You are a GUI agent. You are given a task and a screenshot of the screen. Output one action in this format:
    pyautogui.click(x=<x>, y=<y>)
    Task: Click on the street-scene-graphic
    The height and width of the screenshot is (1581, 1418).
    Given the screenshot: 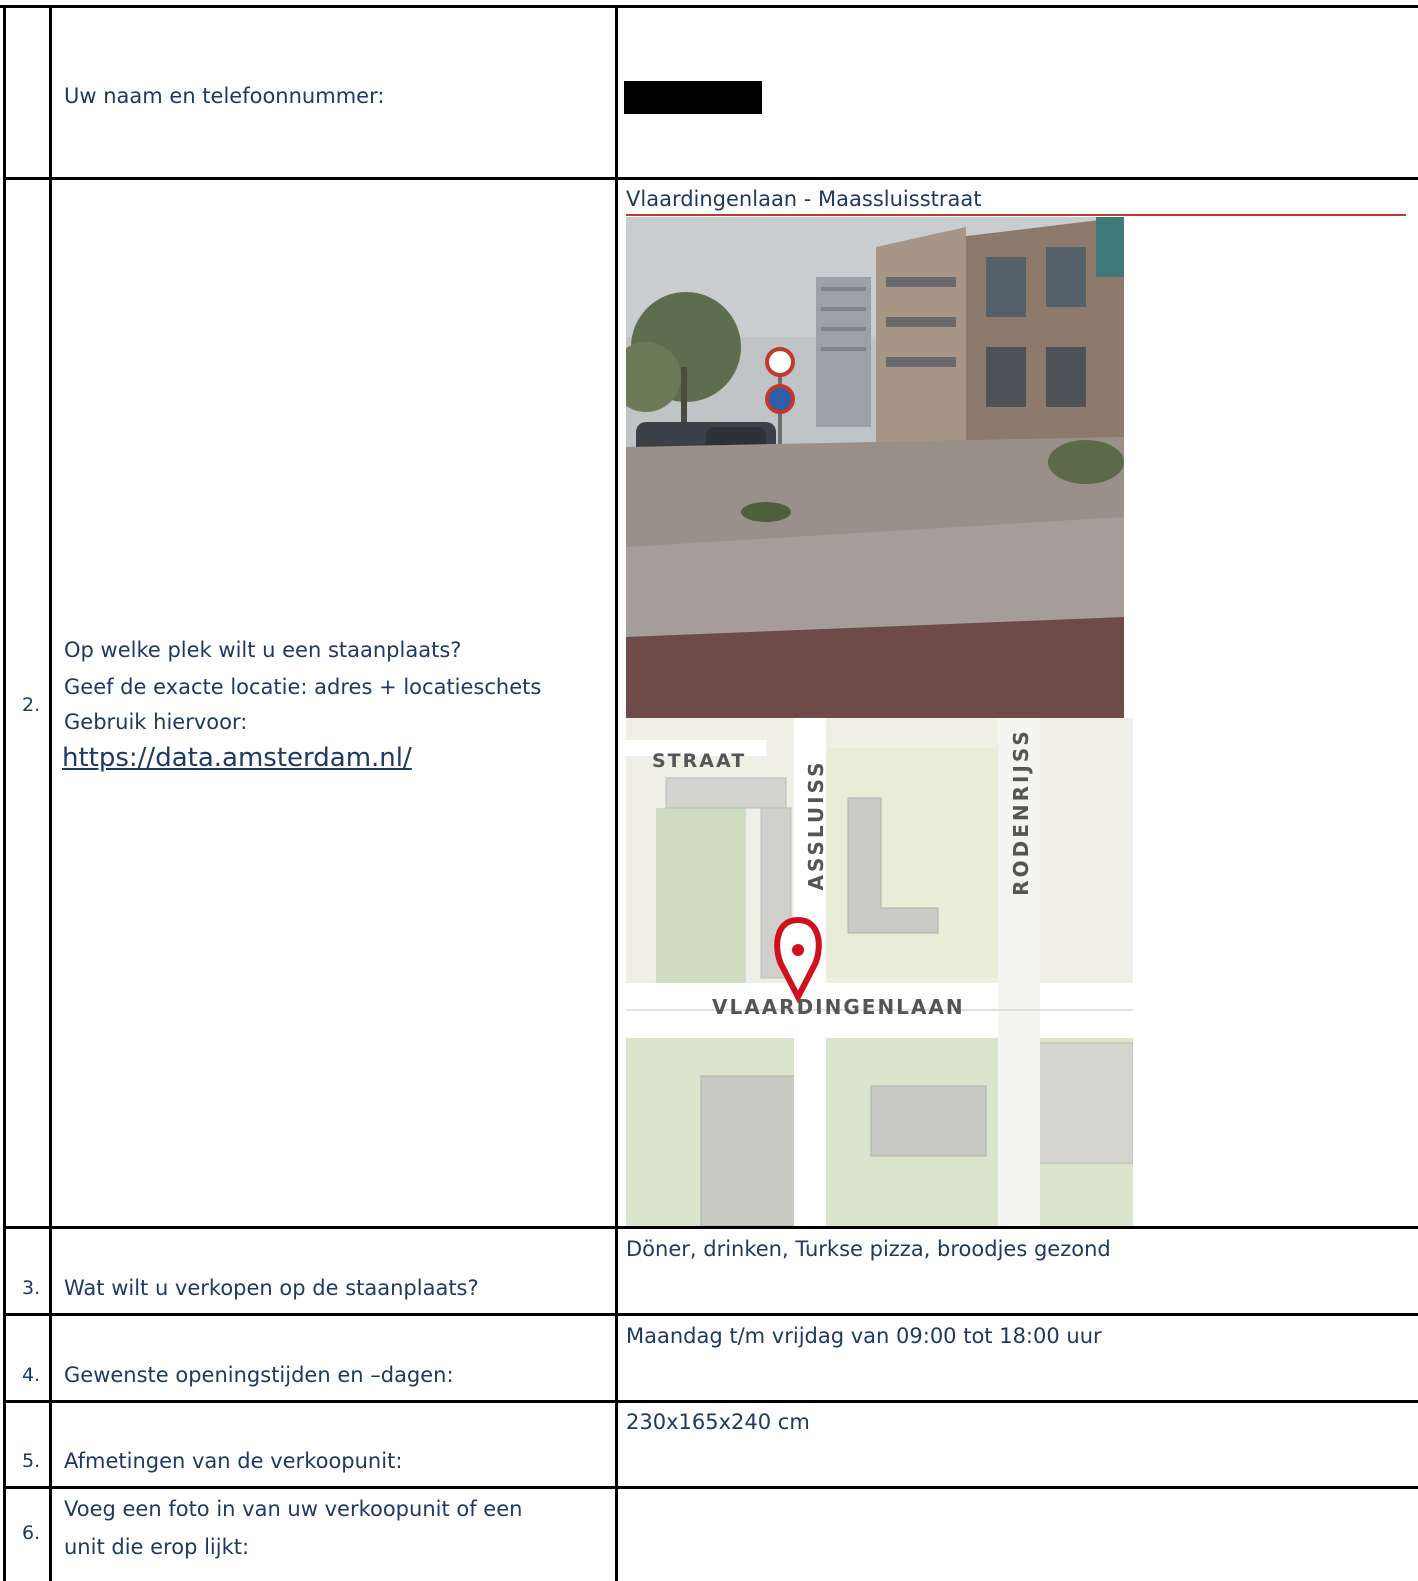 What is the action you would take?
    pyautogui.click(x=875, y=467)
    